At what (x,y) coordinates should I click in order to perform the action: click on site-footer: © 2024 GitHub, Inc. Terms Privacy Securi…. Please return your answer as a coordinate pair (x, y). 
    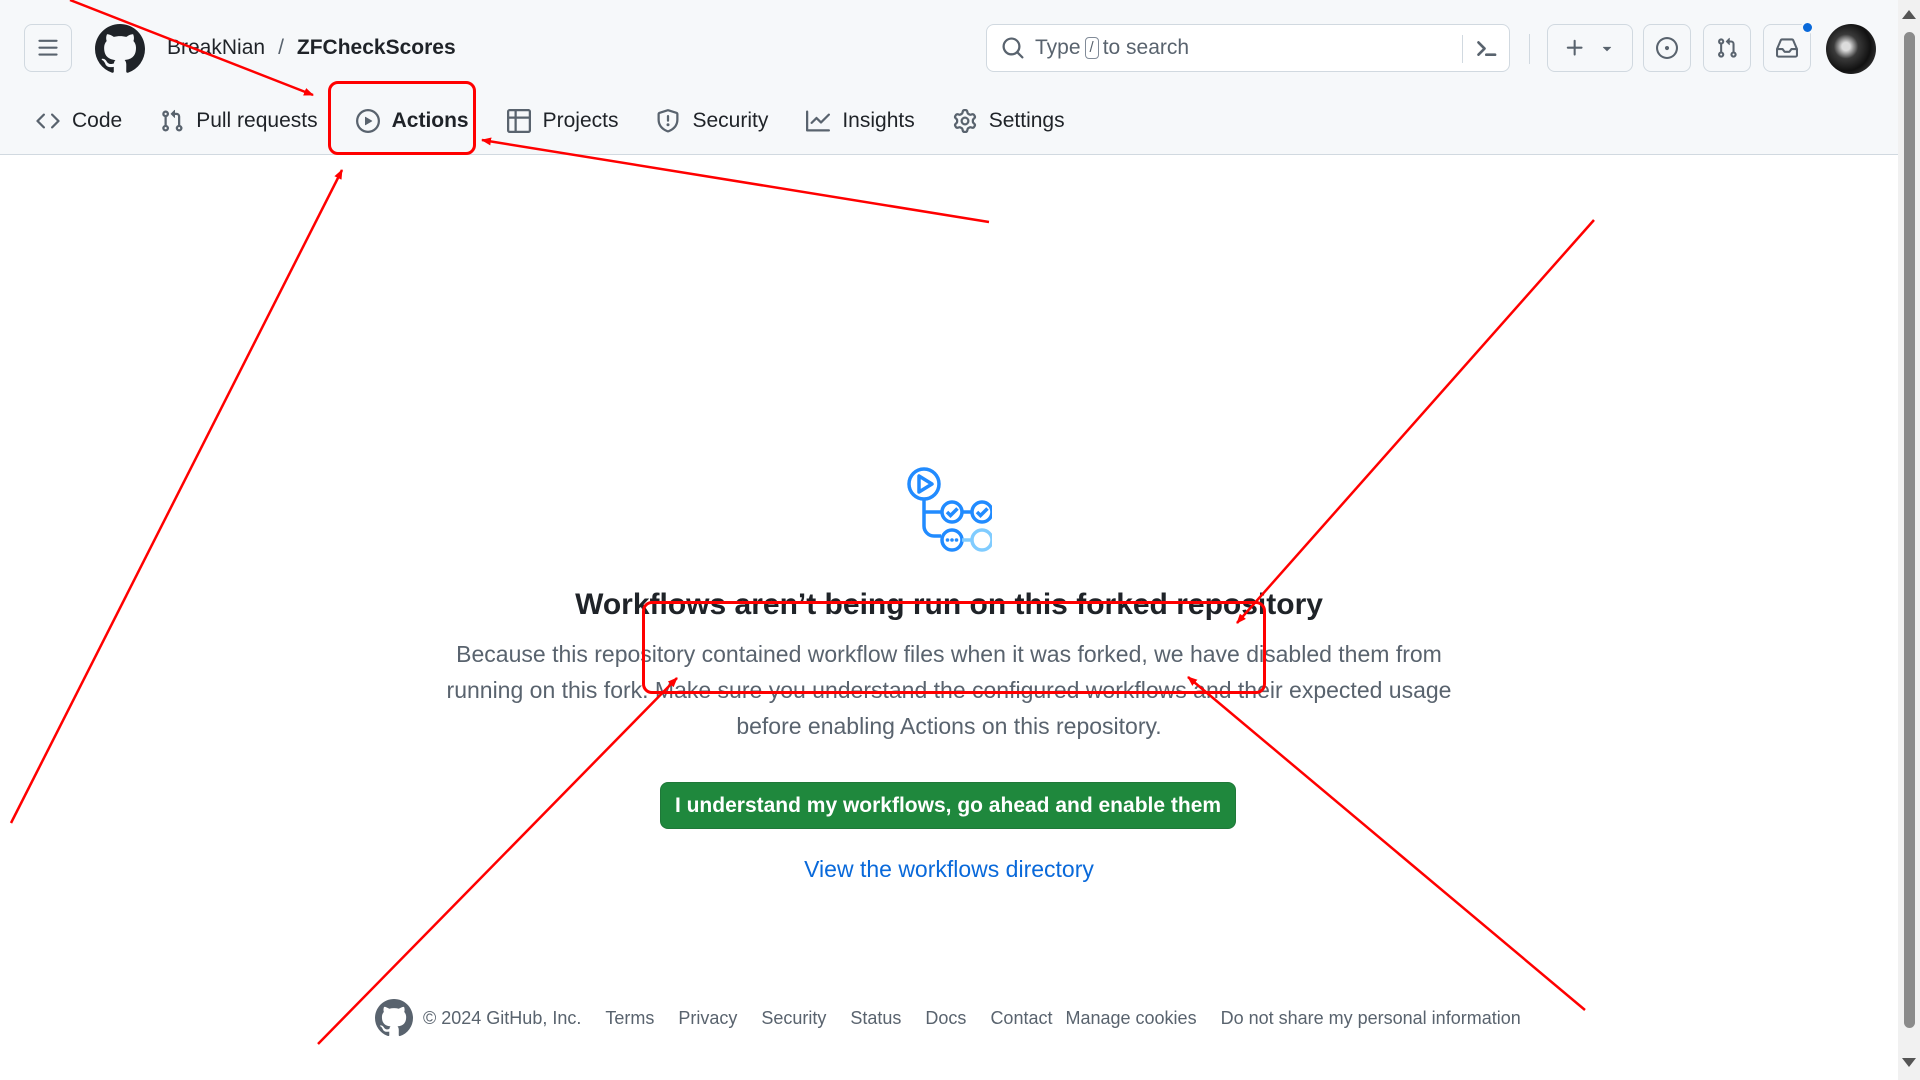
    Looking at the image, I should click on (960, 1018).